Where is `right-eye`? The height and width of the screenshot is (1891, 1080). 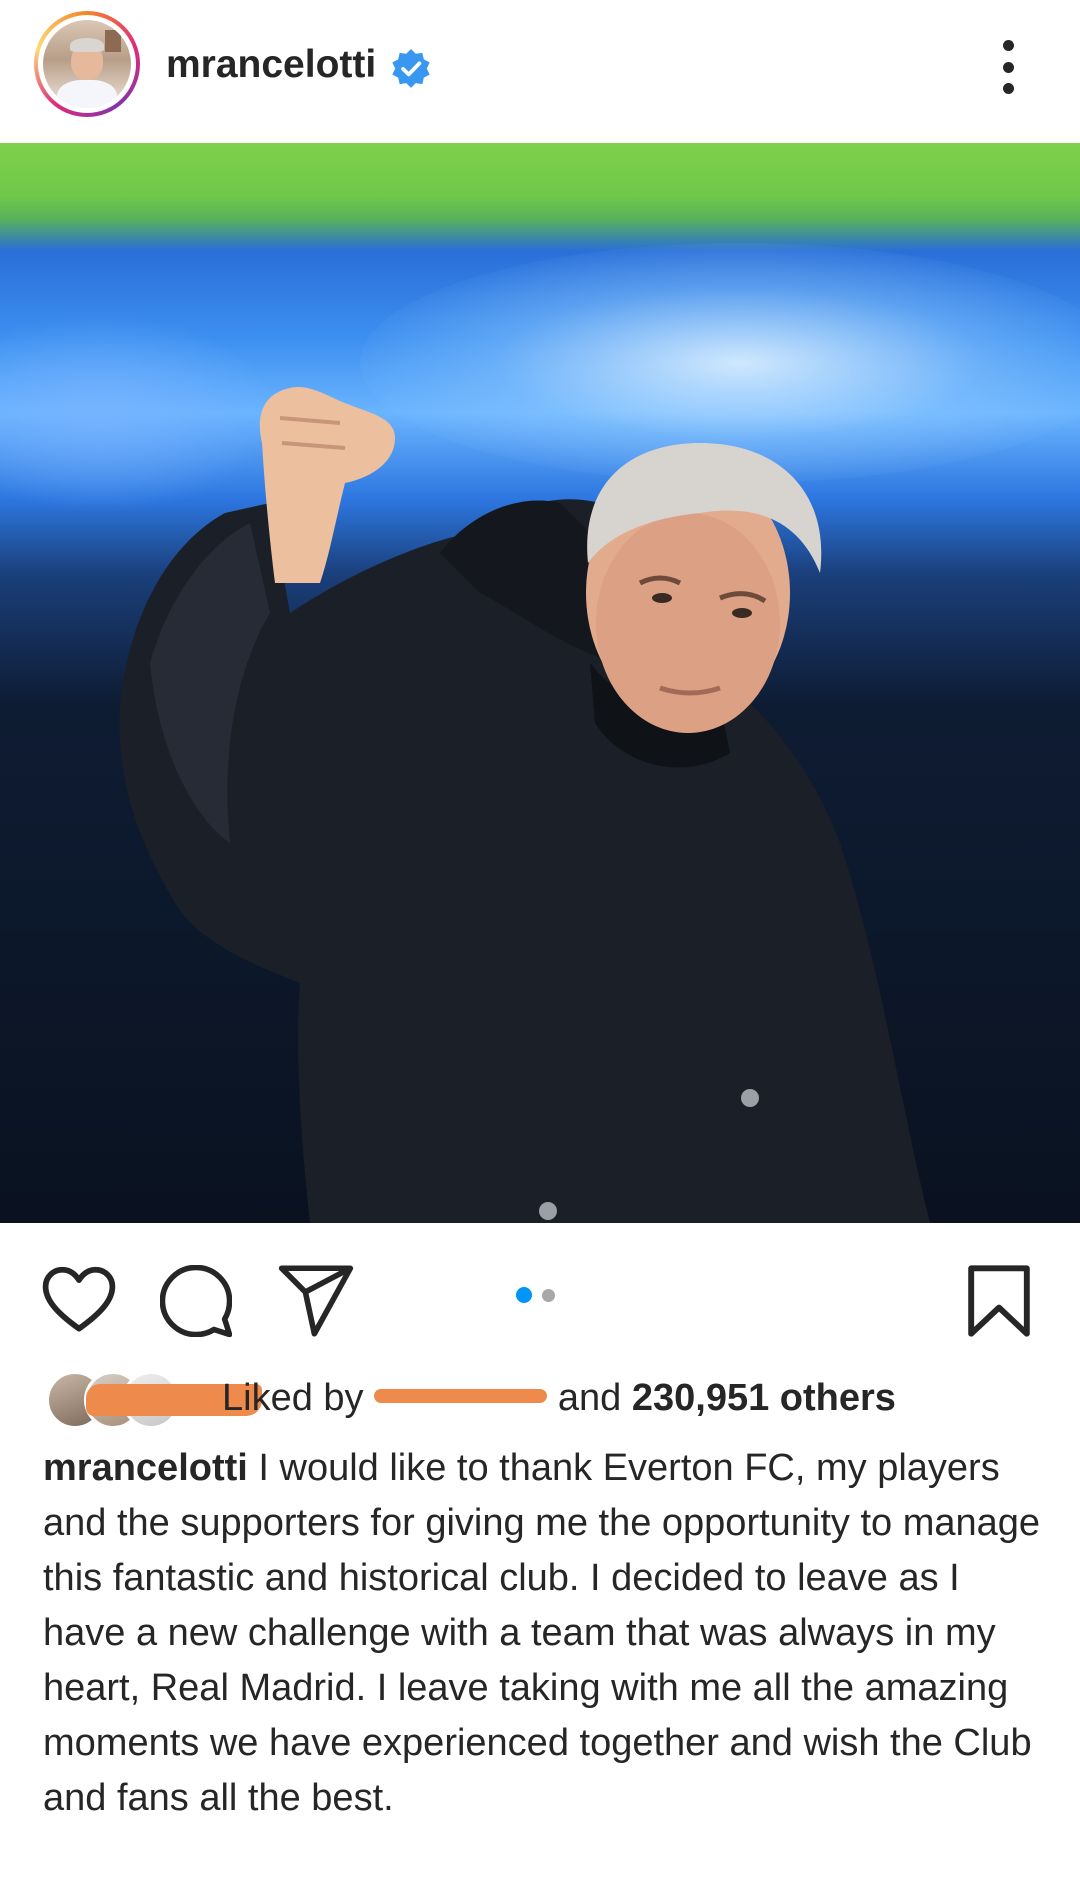
right-eye is located at coordinates (742, 613).